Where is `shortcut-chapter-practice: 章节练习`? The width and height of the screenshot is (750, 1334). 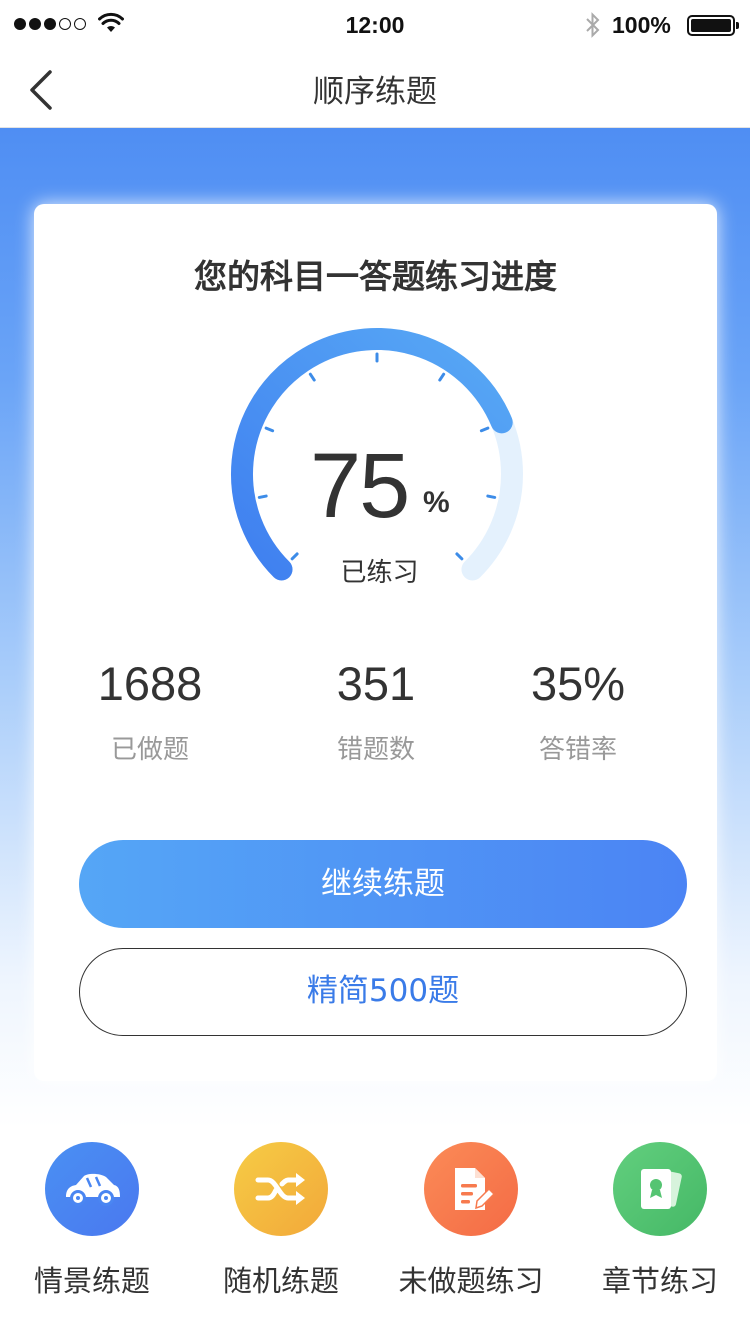 shortcut-chapter-practice: 章节练习 is located at coordinates (657, 1221).